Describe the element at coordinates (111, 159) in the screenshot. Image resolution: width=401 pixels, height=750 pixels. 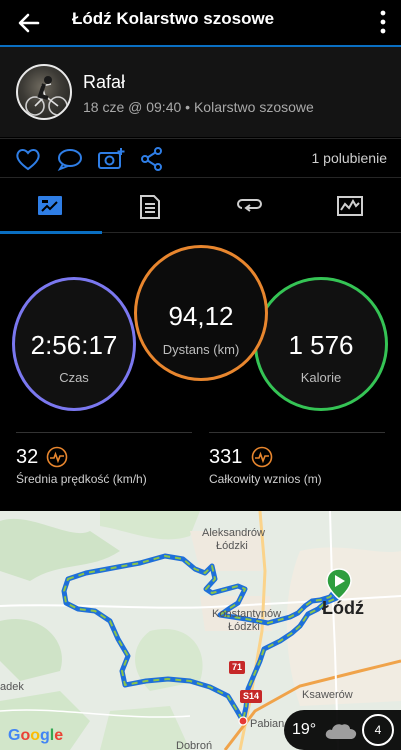
I see `add-photo-icon` at that location.